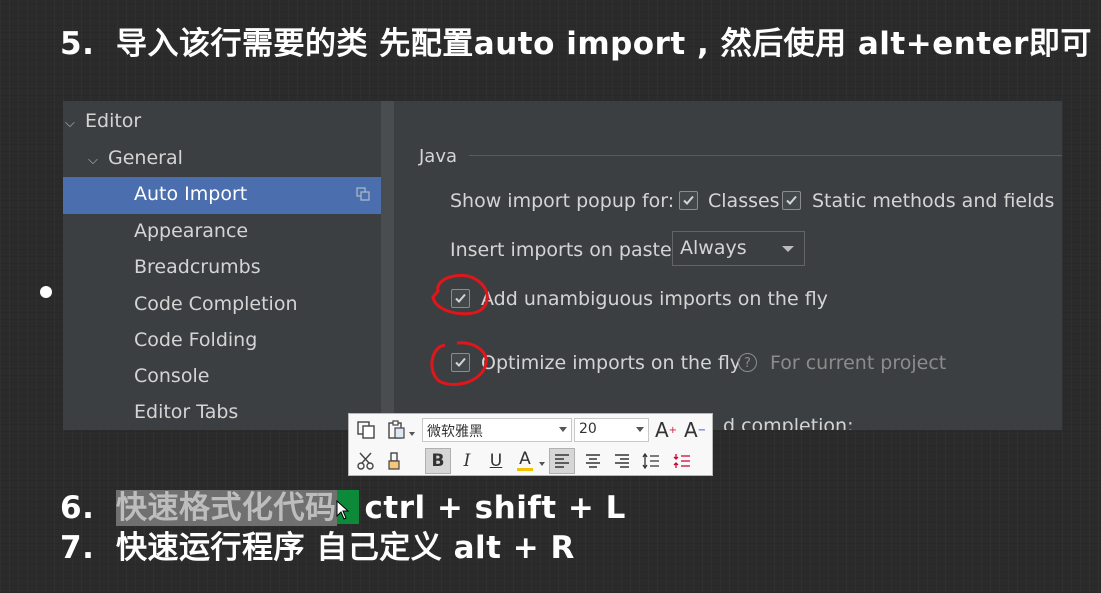  Describe the element at coordinates (496, 461) in the screenshot. I see `underline-button: U` at that location.